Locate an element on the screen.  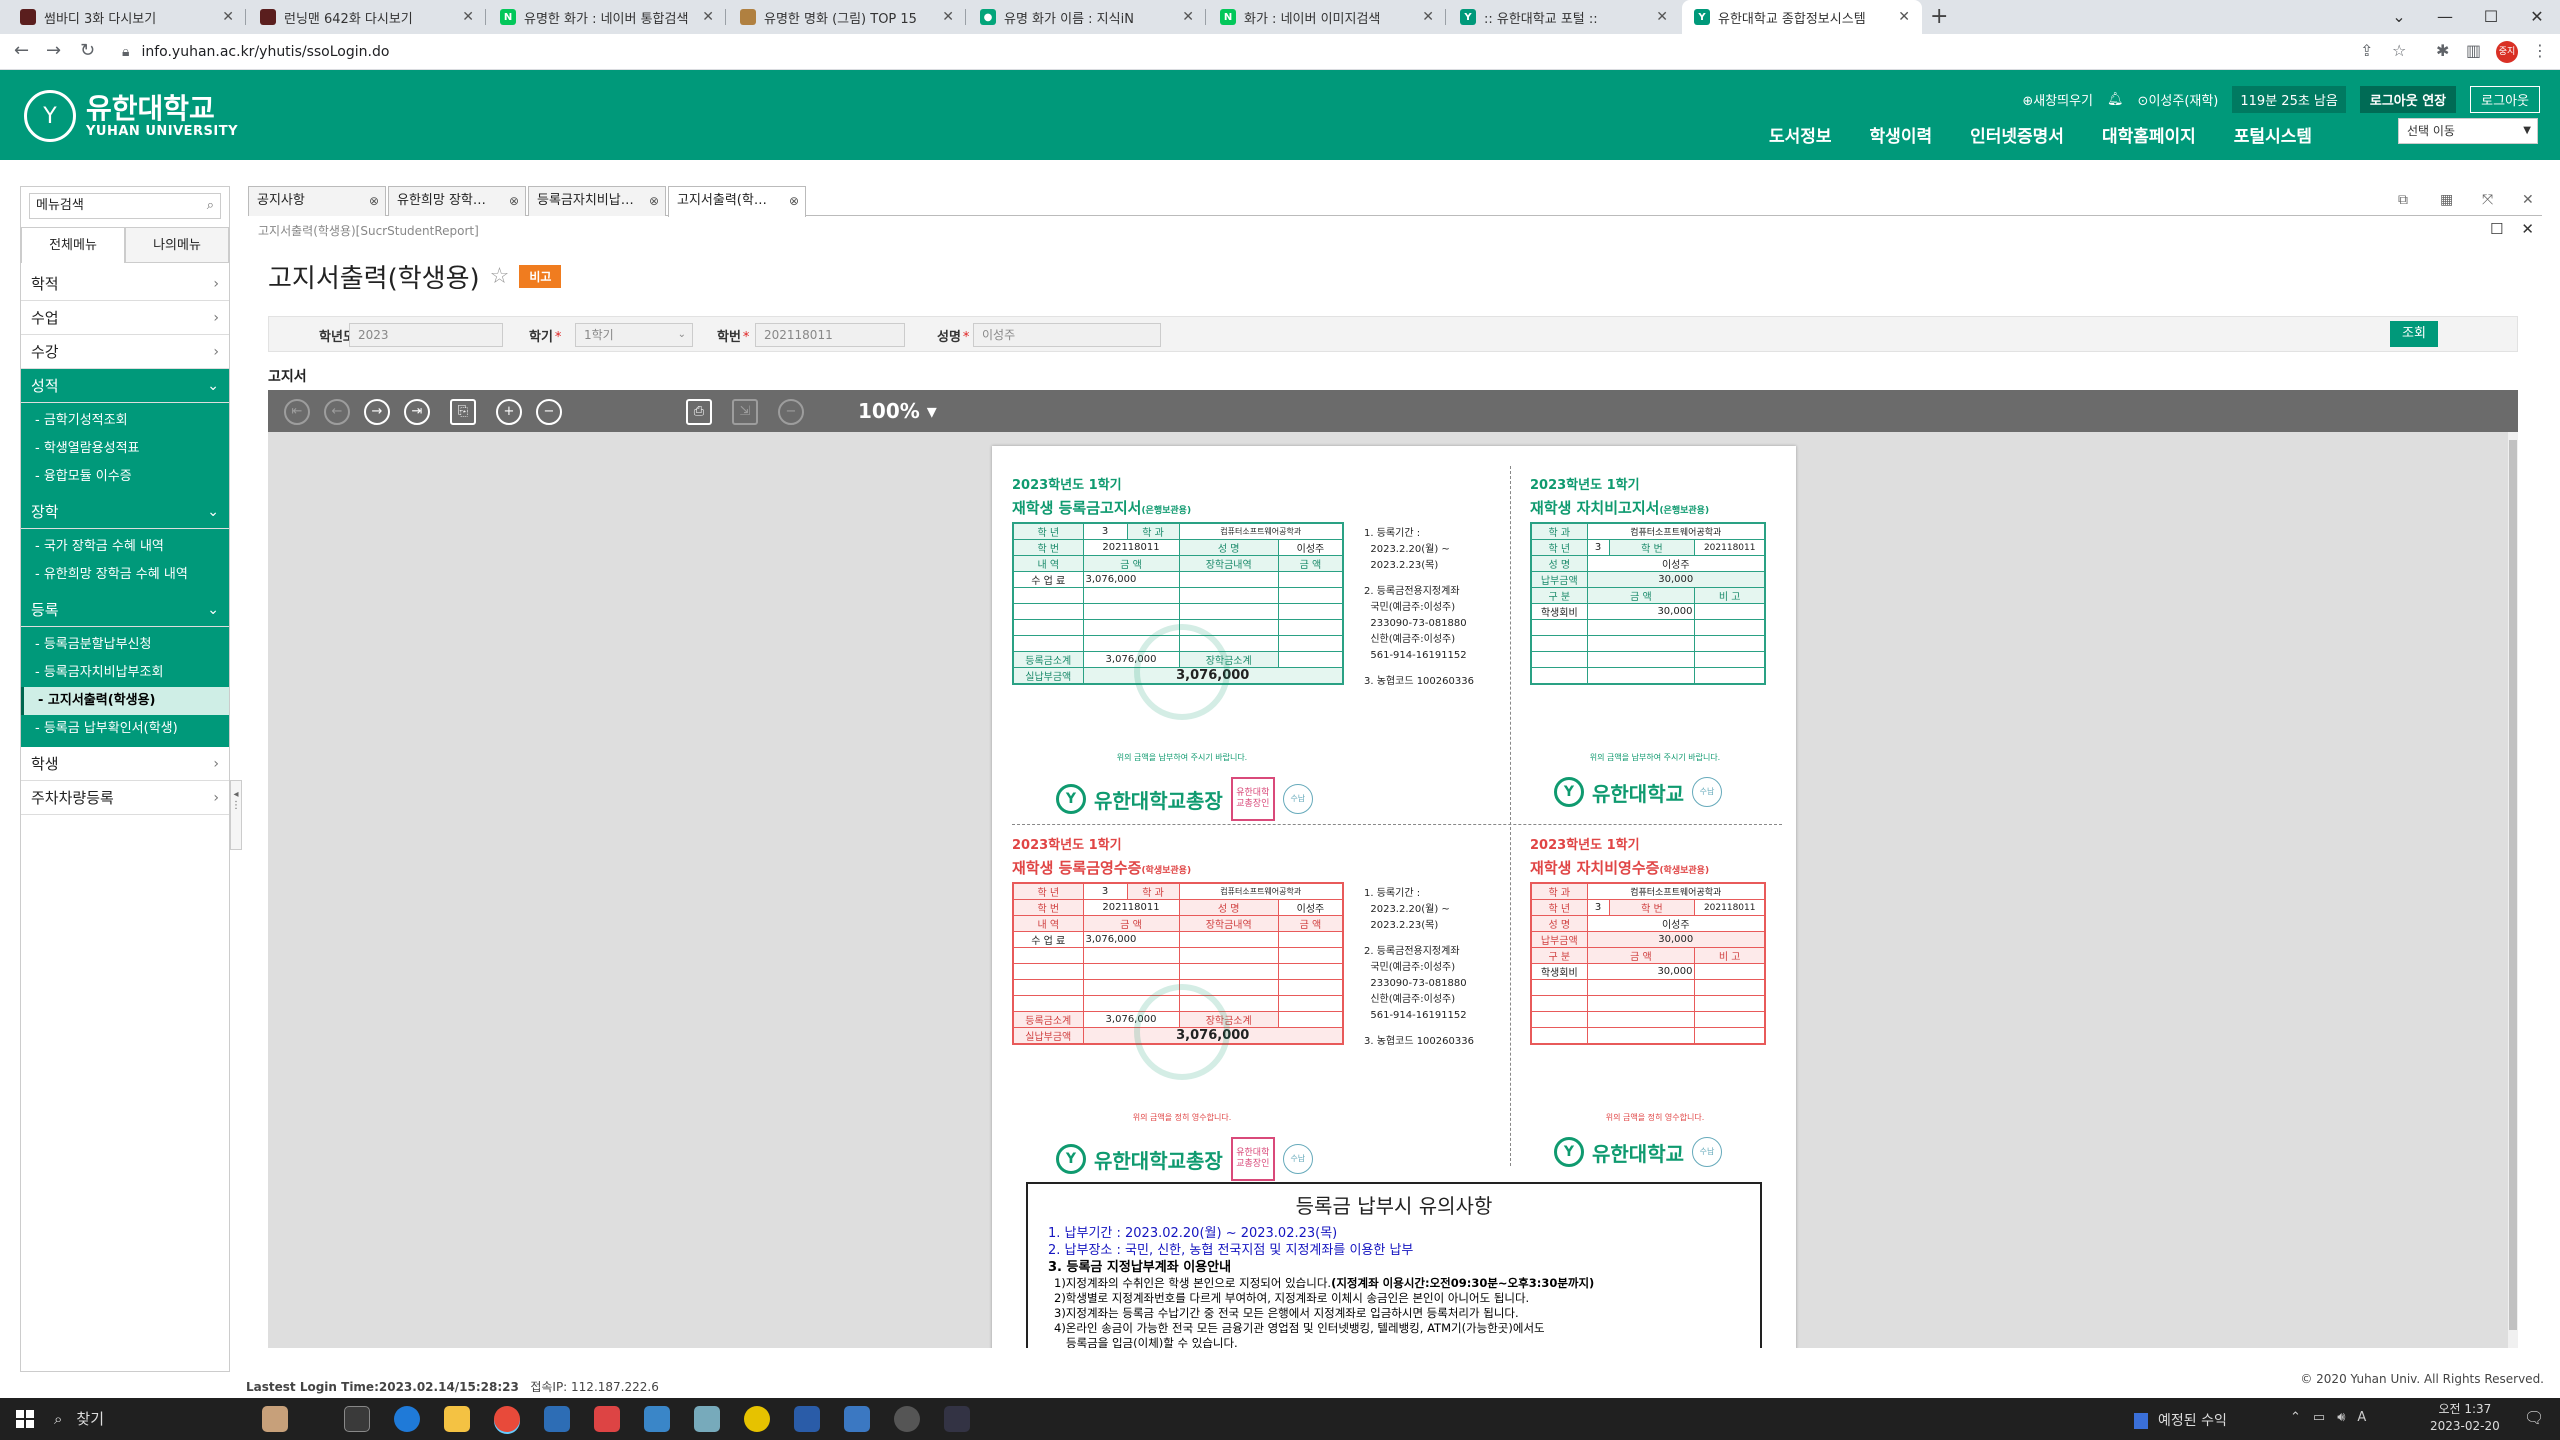
sidebar-menu-item: 등록 ⌄ is located at coordinates (125, 610).